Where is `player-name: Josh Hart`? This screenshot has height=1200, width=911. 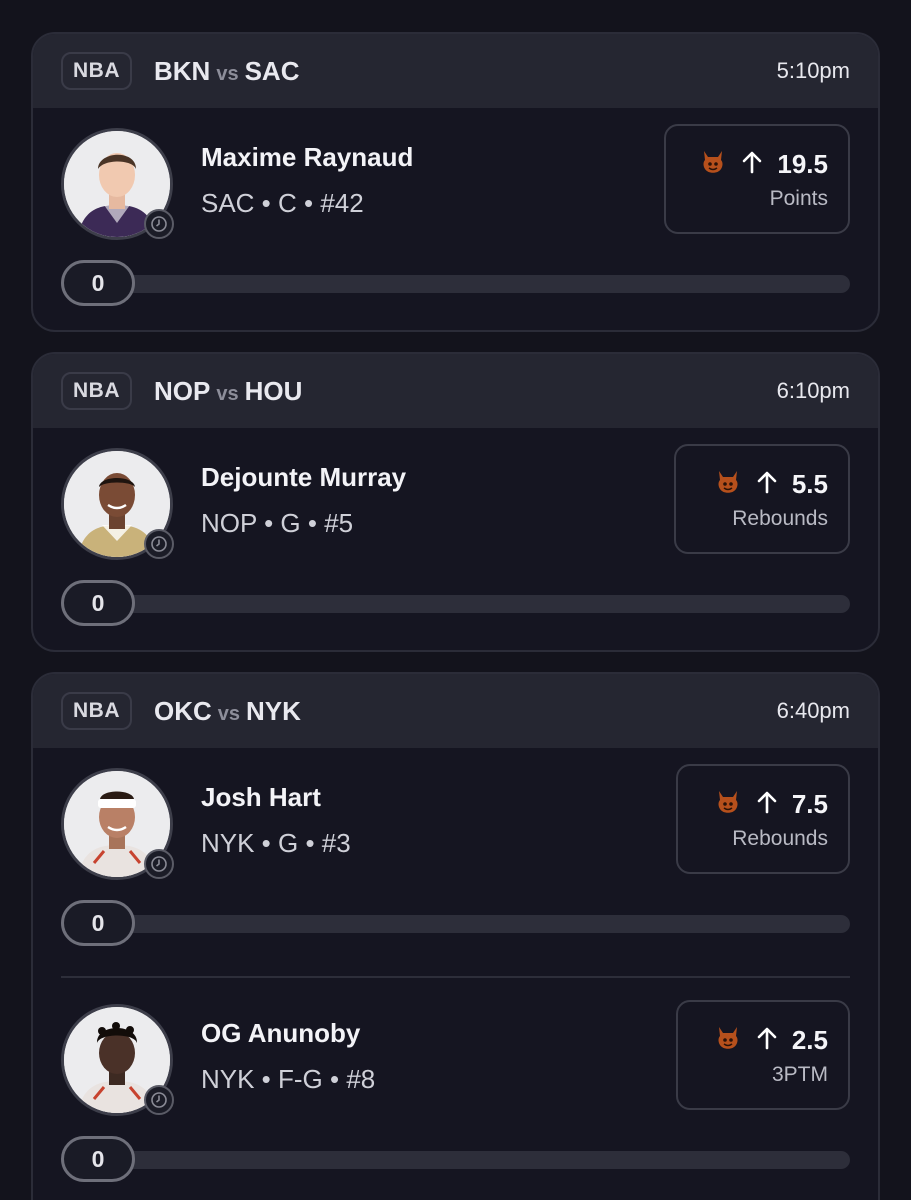 player-name: Josh Hart is located at coordinates (261, 797).